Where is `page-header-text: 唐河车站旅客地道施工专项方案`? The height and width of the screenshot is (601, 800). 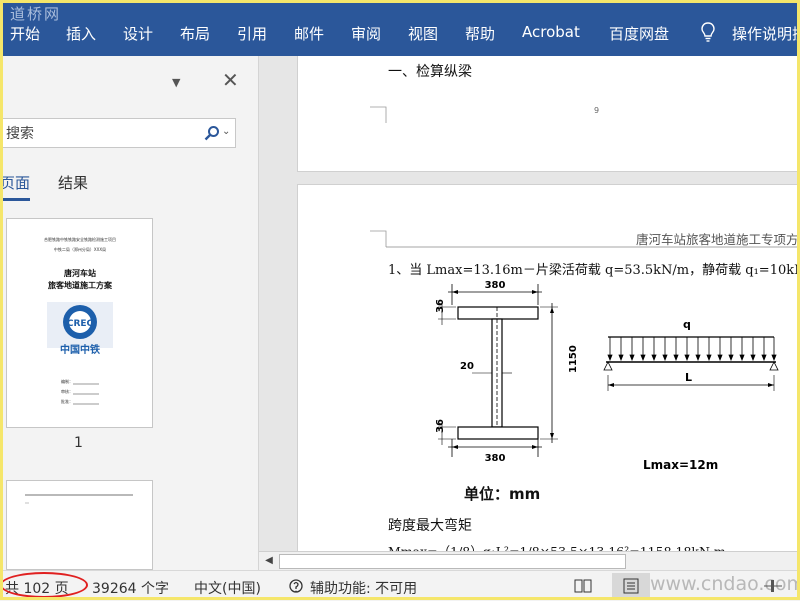 page-header-text: 唐河车站旅客地道施工专项方案 is located at coordinates (718, 239).